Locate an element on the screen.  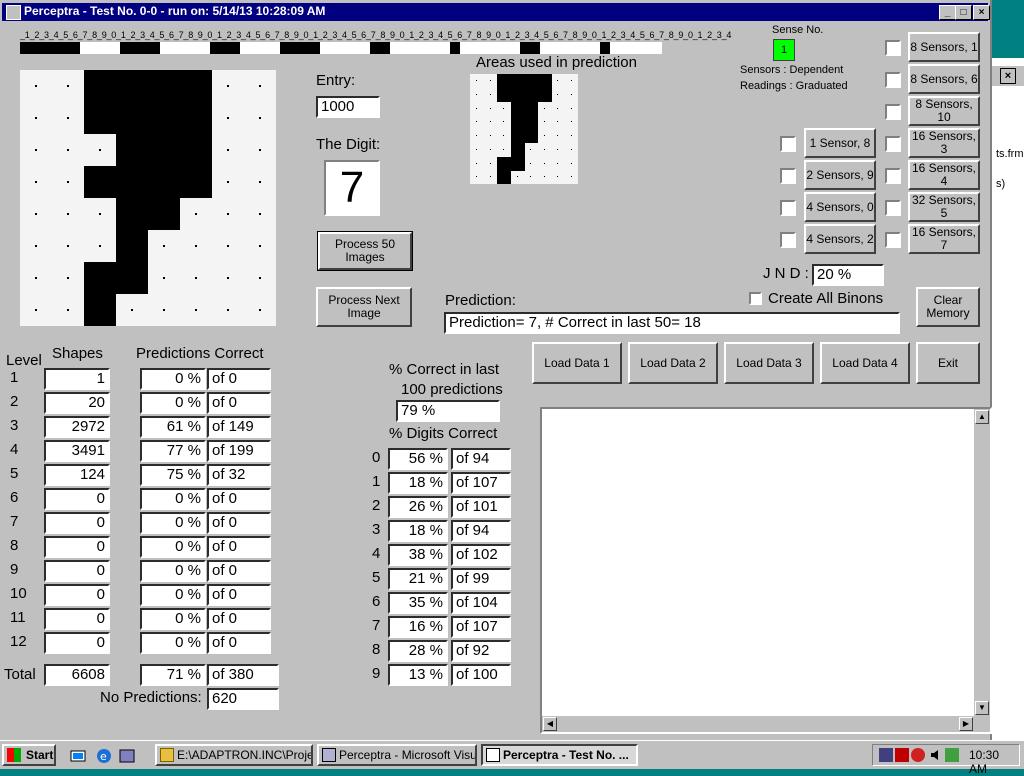
digit-of-field: of 101 is located at coordinates (481, 507).